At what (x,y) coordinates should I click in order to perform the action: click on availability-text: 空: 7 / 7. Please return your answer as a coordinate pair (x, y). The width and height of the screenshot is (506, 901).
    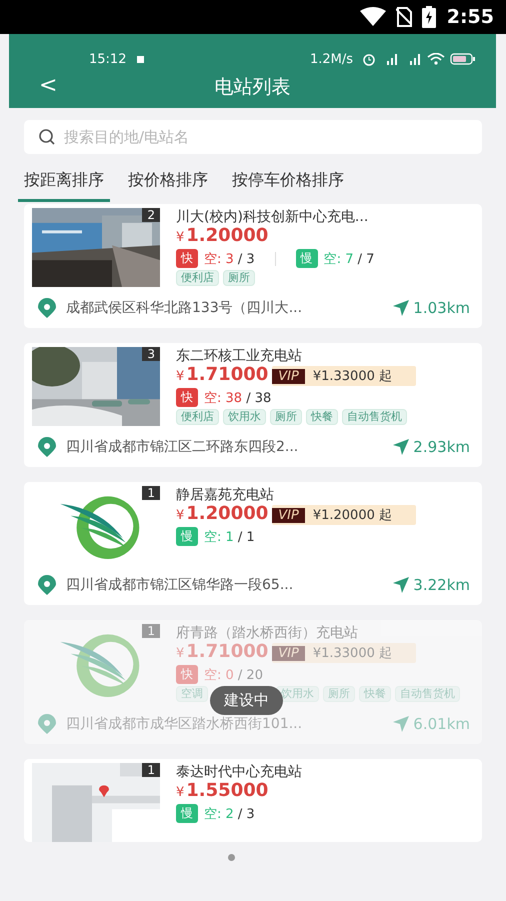
    Looking at the image, I should click on (349, 259).